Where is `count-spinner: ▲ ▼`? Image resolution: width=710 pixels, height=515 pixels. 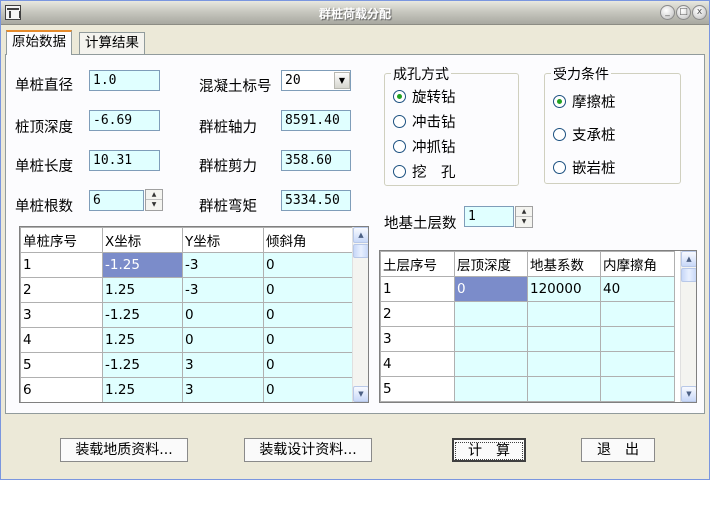 count-spinner: ▲ ▼ is located at coordinates (154, 200).